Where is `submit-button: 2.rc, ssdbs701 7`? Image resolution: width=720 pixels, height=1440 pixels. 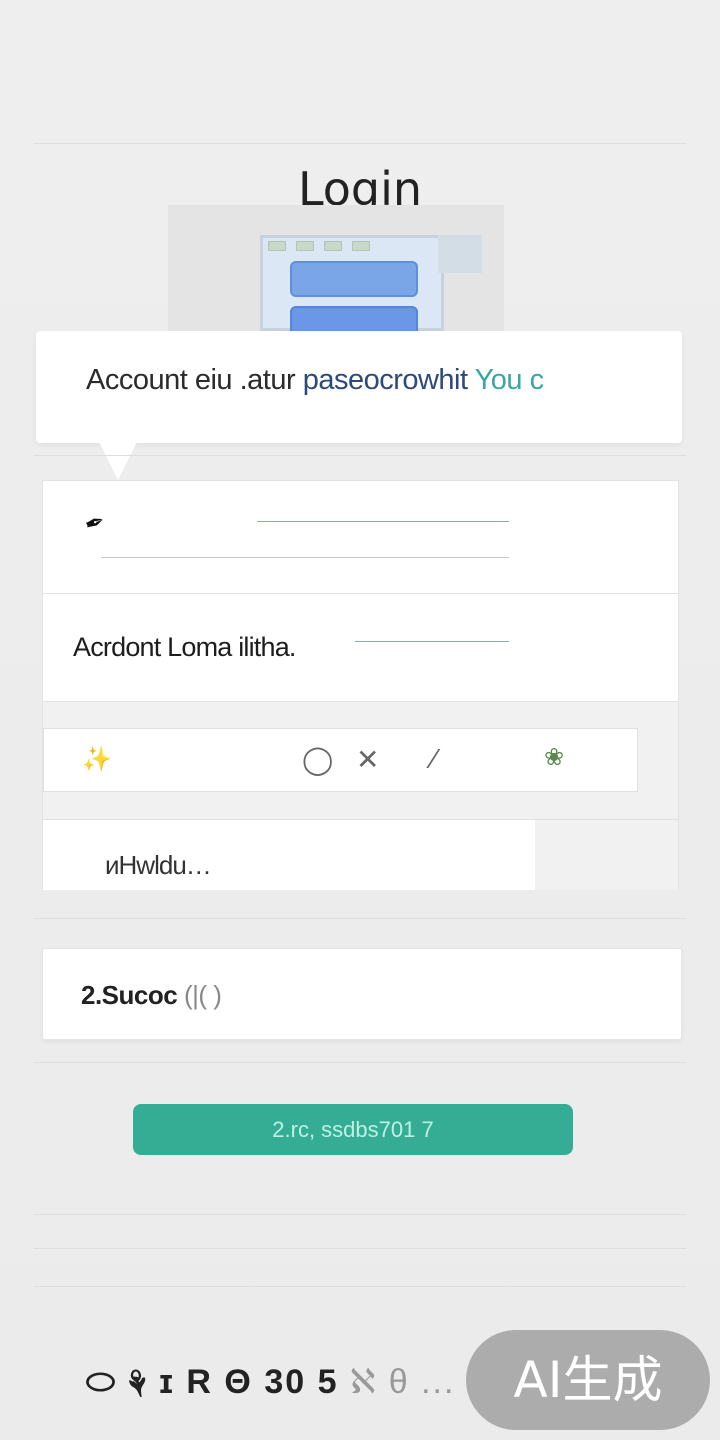 submit-button: 2.rc, ssdbs701 7 is located at coordinates (353, 1129).